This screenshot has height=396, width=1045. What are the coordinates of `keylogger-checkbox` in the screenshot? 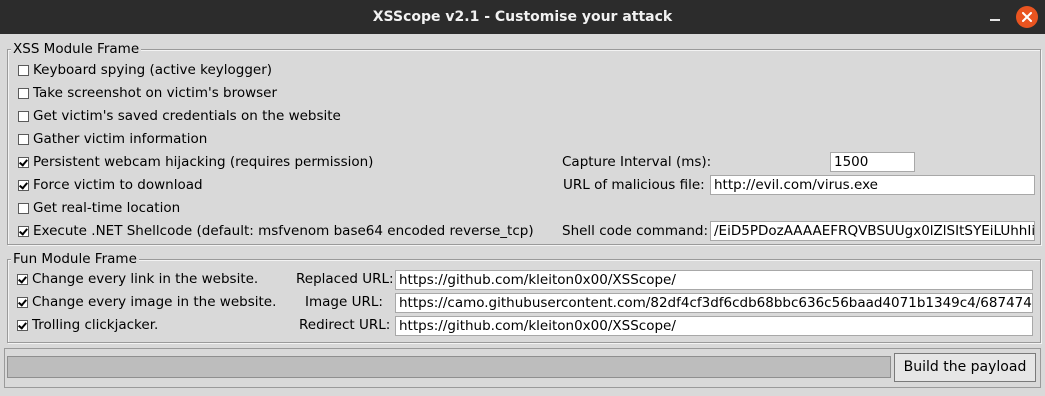 It's located at (23, 70).